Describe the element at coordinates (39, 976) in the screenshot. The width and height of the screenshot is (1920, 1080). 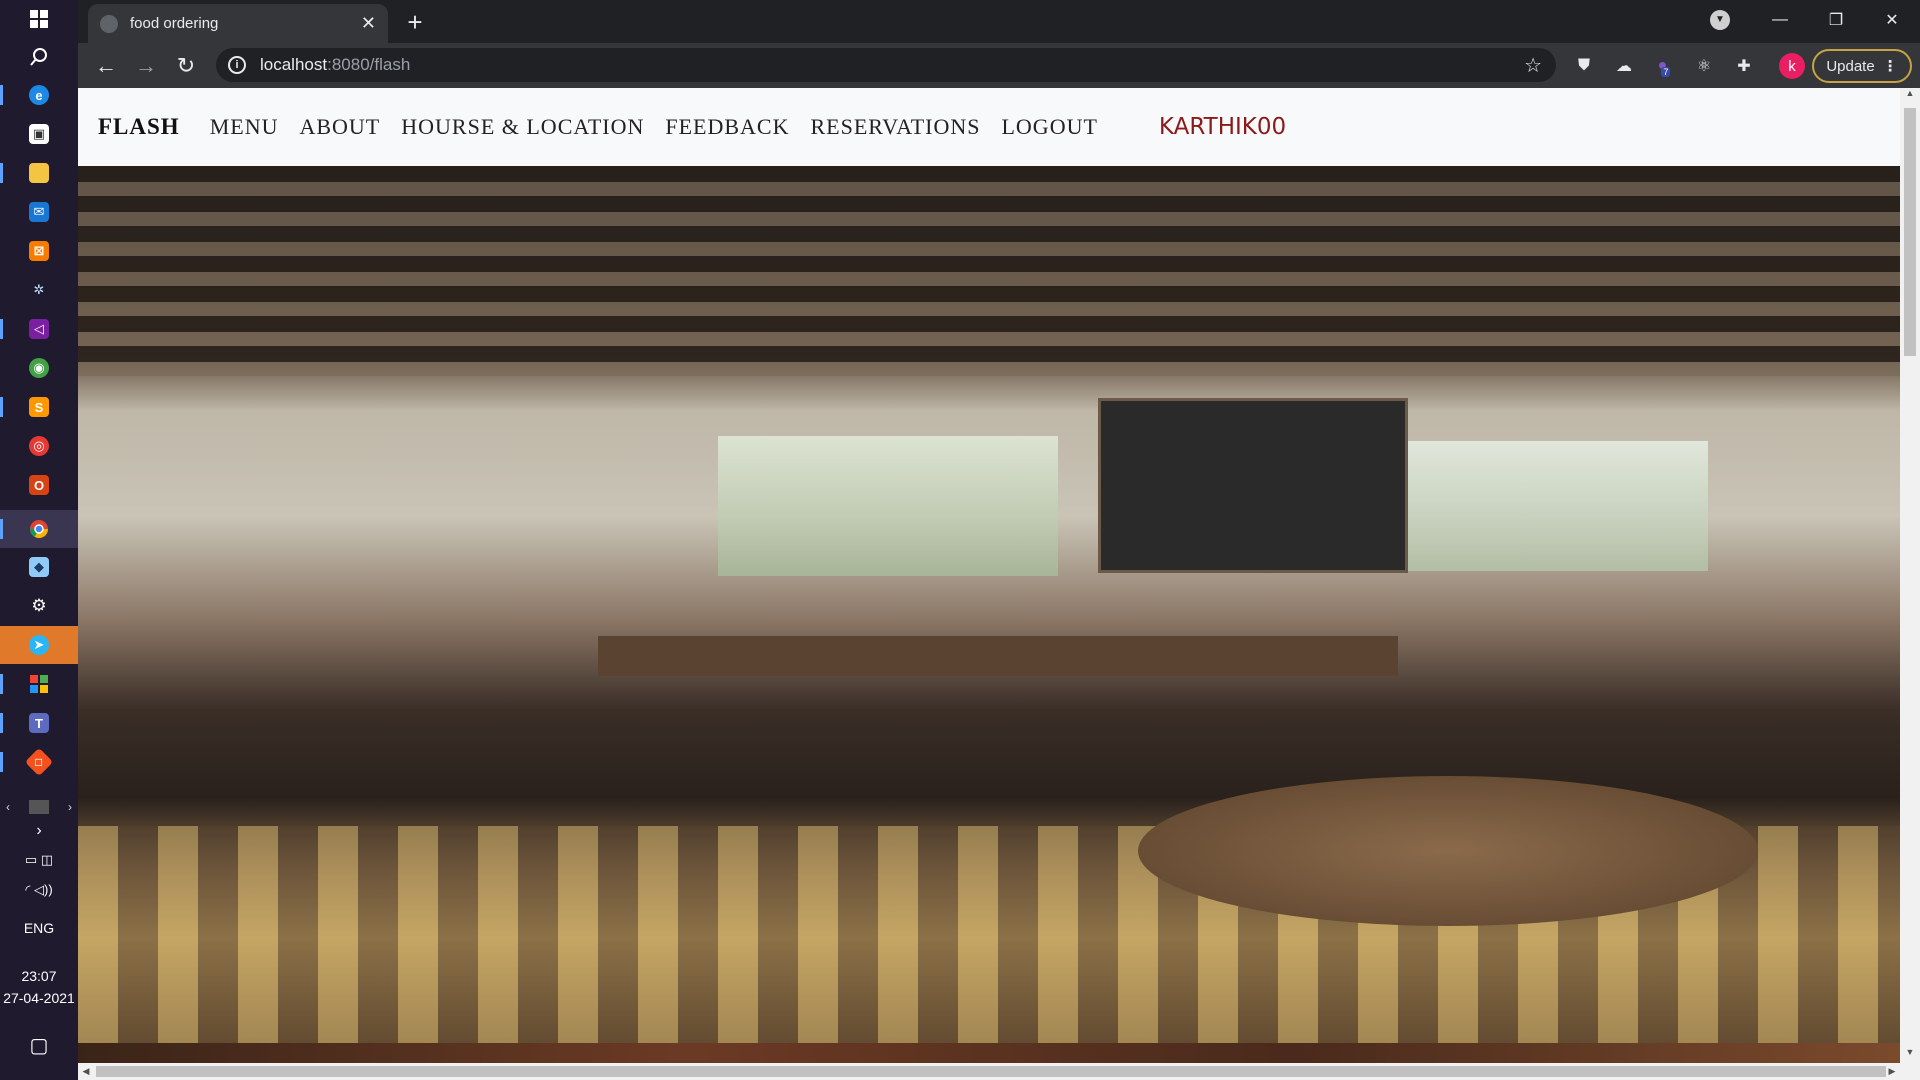
I see `clock-time: 23:07` at that location.